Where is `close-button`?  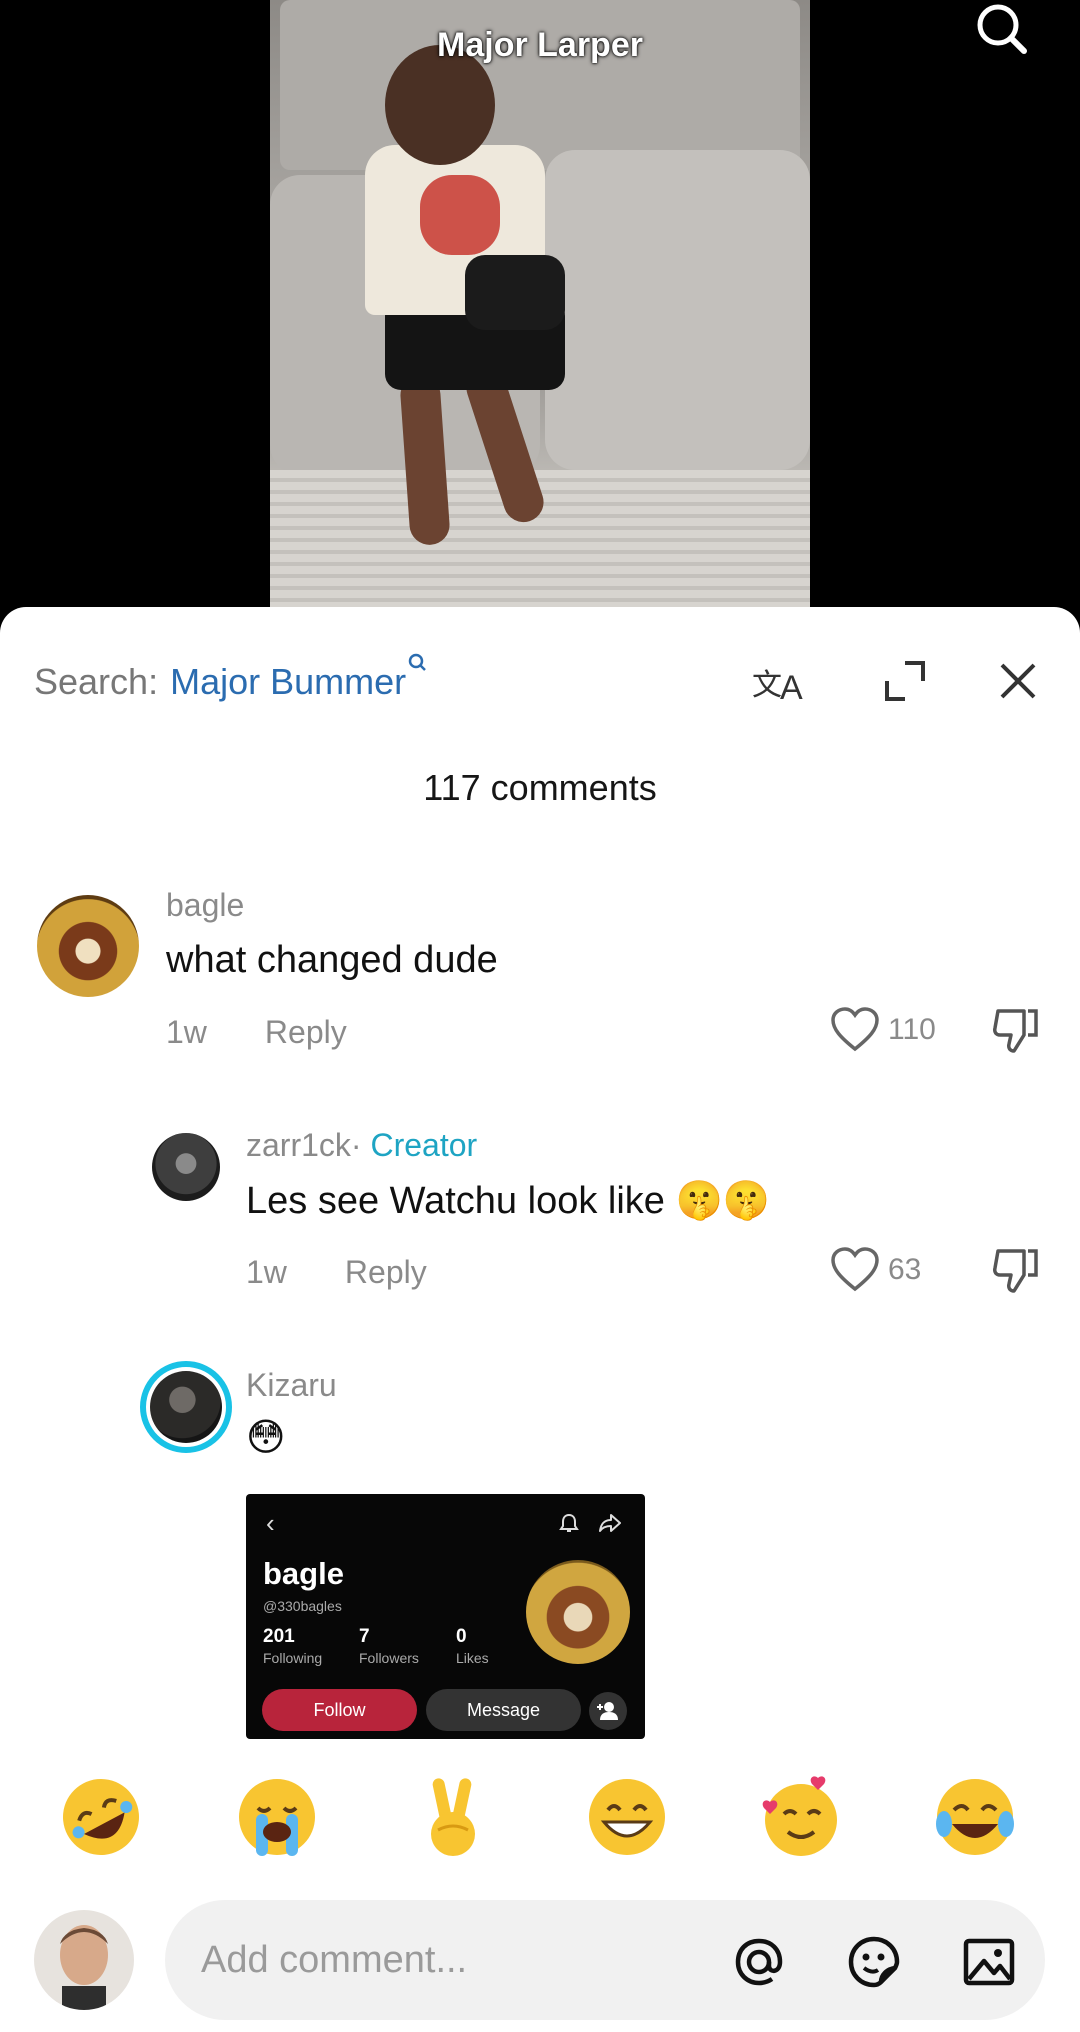
close-button is located at coordinates (1018, 681).